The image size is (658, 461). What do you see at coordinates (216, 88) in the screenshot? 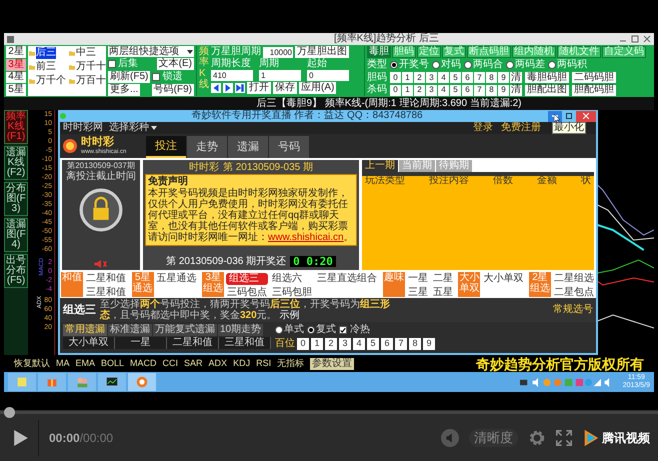
I see `previous-icon` at bounding box center [216, 88].